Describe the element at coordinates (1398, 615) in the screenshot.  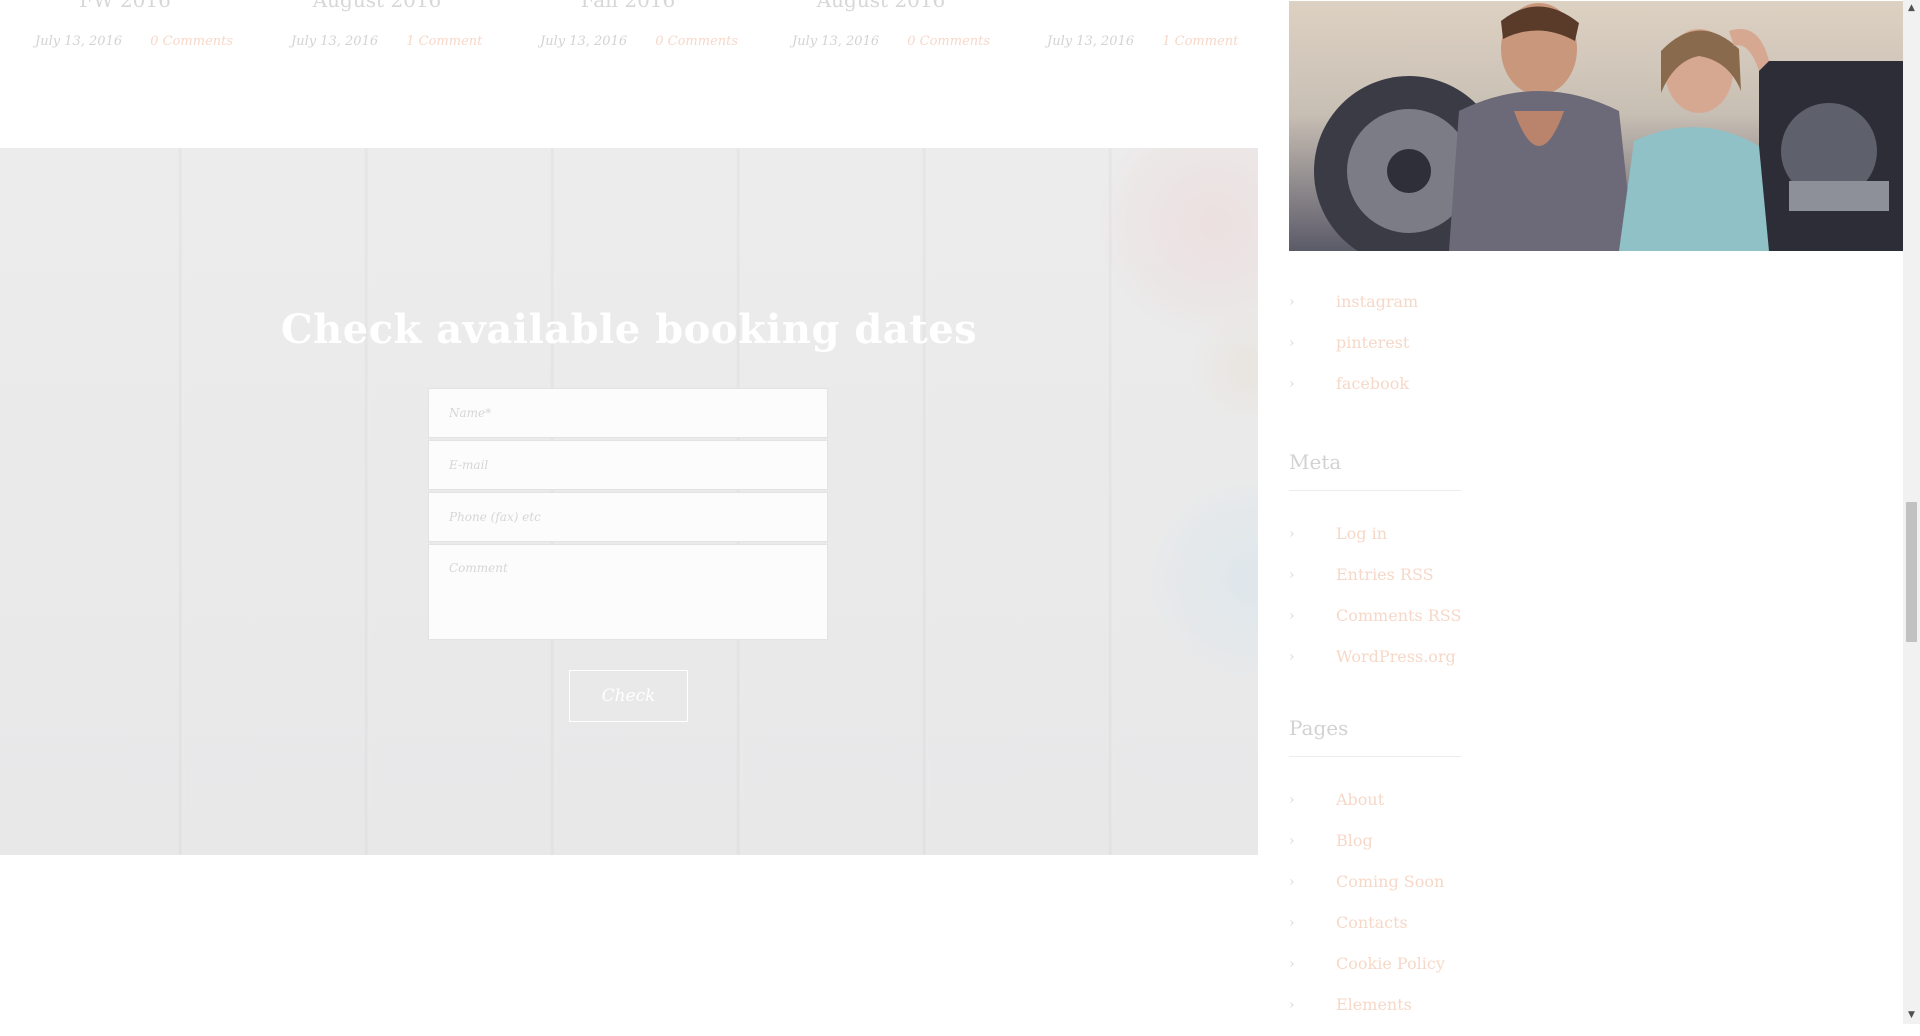
I see `meta-link-label: Comments RSS` at that location.